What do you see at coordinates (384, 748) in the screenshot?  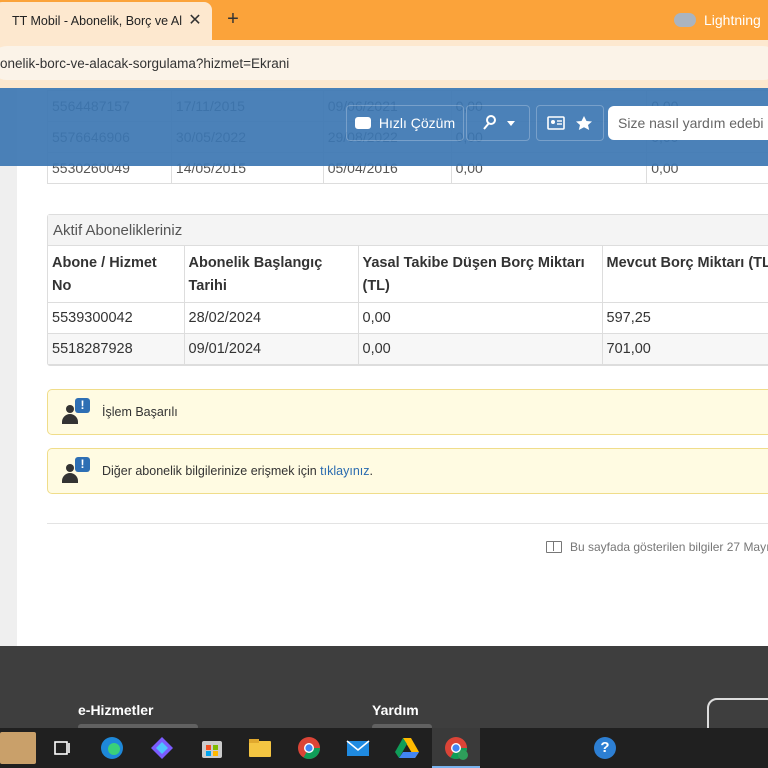 I see `windows-taskbar` at bounding box center [384, 748].